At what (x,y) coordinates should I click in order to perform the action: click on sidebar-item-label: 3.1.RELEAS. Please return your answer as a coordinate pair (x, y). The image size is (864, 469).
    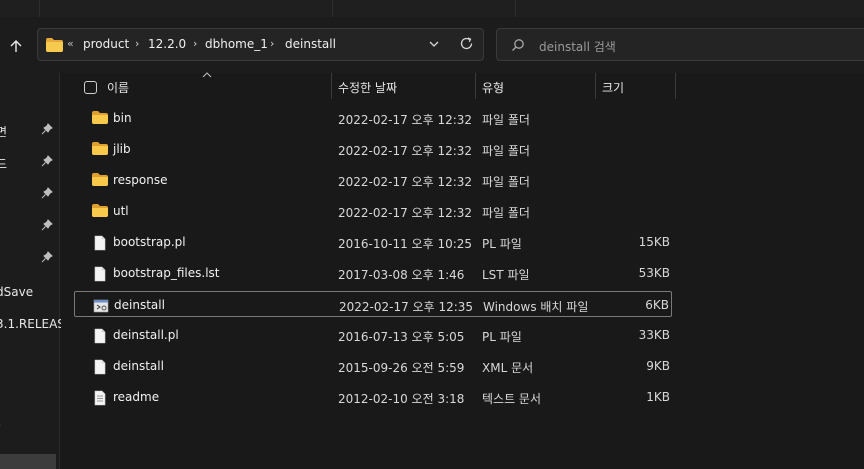
    Looking at the image, I should click on (32, 324).